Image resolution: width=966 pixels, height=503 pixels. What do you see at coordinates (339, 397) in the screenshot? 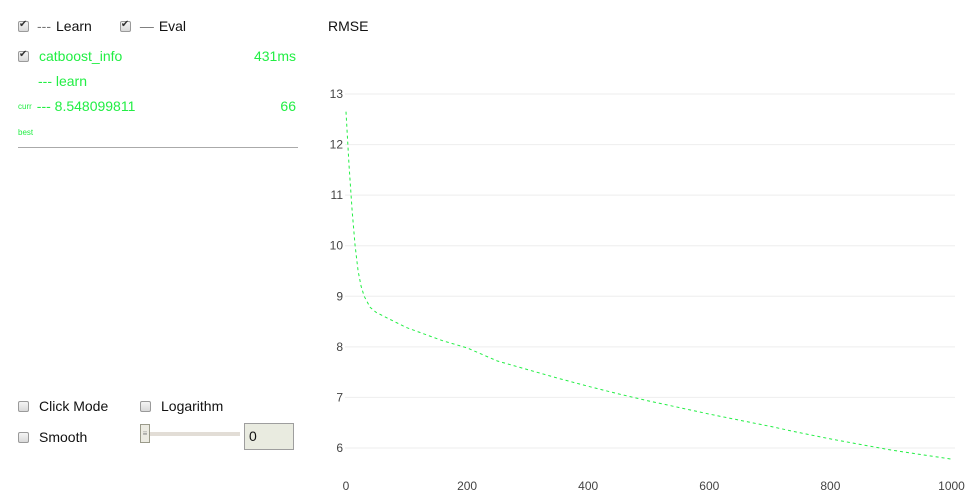
I see `y-tick-label: 7` at bounding box center [339, 397].